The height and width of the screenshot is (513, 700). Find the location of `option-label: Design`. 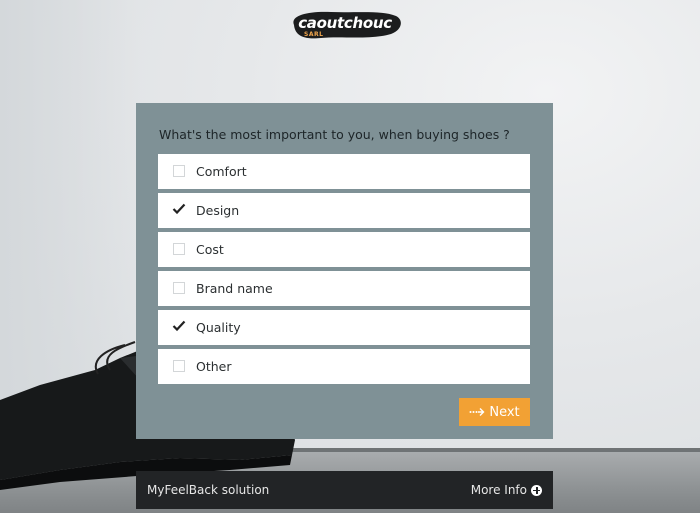

option-label: Design is located at coordinates (218, 210).